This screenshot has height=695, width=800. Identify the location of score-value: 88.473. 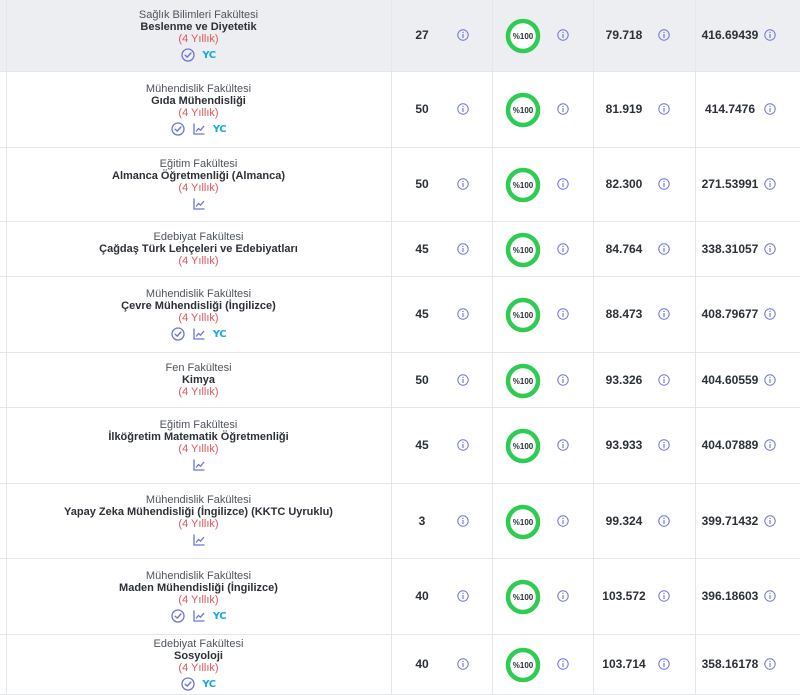
(624, 314).